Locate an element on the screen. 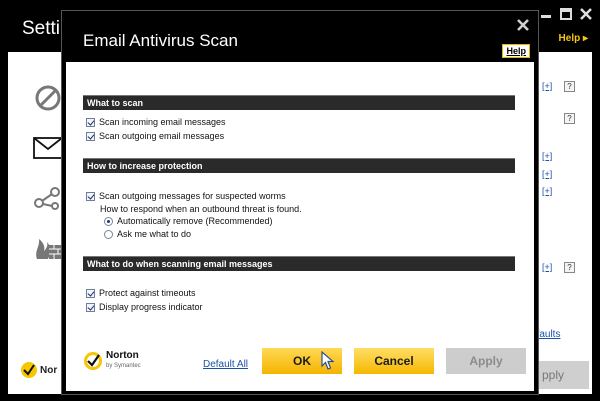 The image size is (600, 401). radio-ask-me-label: Ask me what to do is located at coordinates (154, 234).